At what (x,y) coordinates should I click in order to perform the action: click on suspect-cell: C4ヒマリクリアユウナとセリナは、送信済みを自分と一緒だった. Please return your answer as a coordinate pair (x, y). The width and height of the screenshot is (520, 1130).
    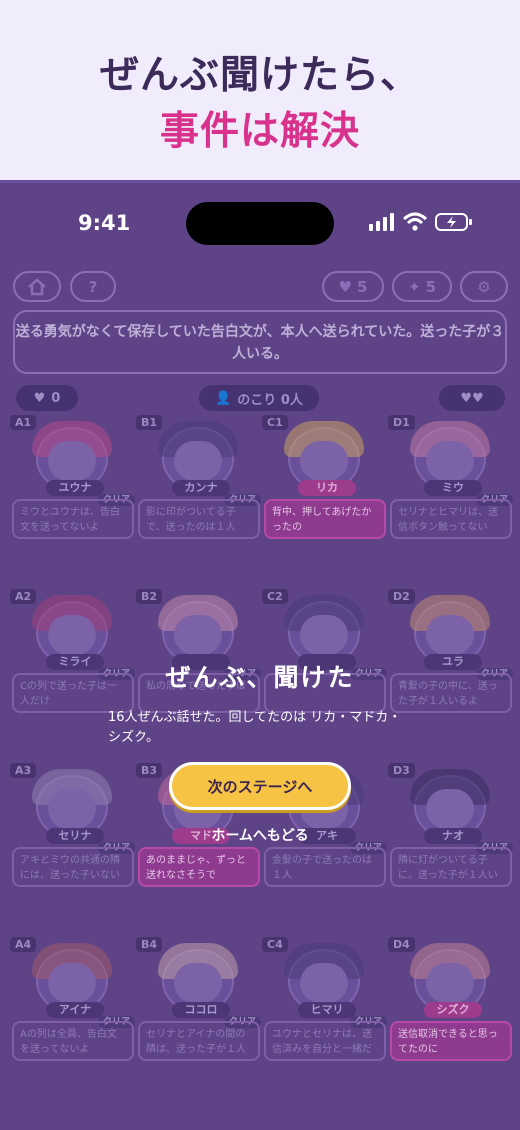
    Looking at the image, I should click on (327, 1024).